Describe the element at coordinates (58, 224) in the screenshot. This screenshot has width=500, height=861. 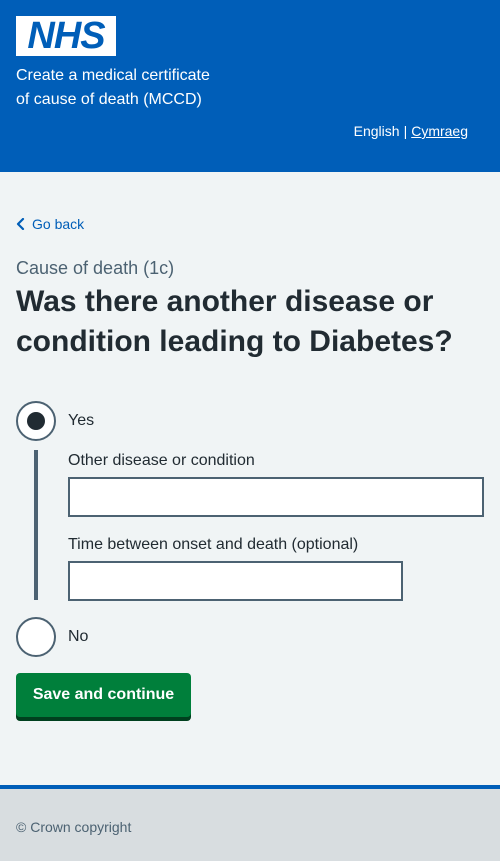
I see `back-link-label: Go back` at that location.